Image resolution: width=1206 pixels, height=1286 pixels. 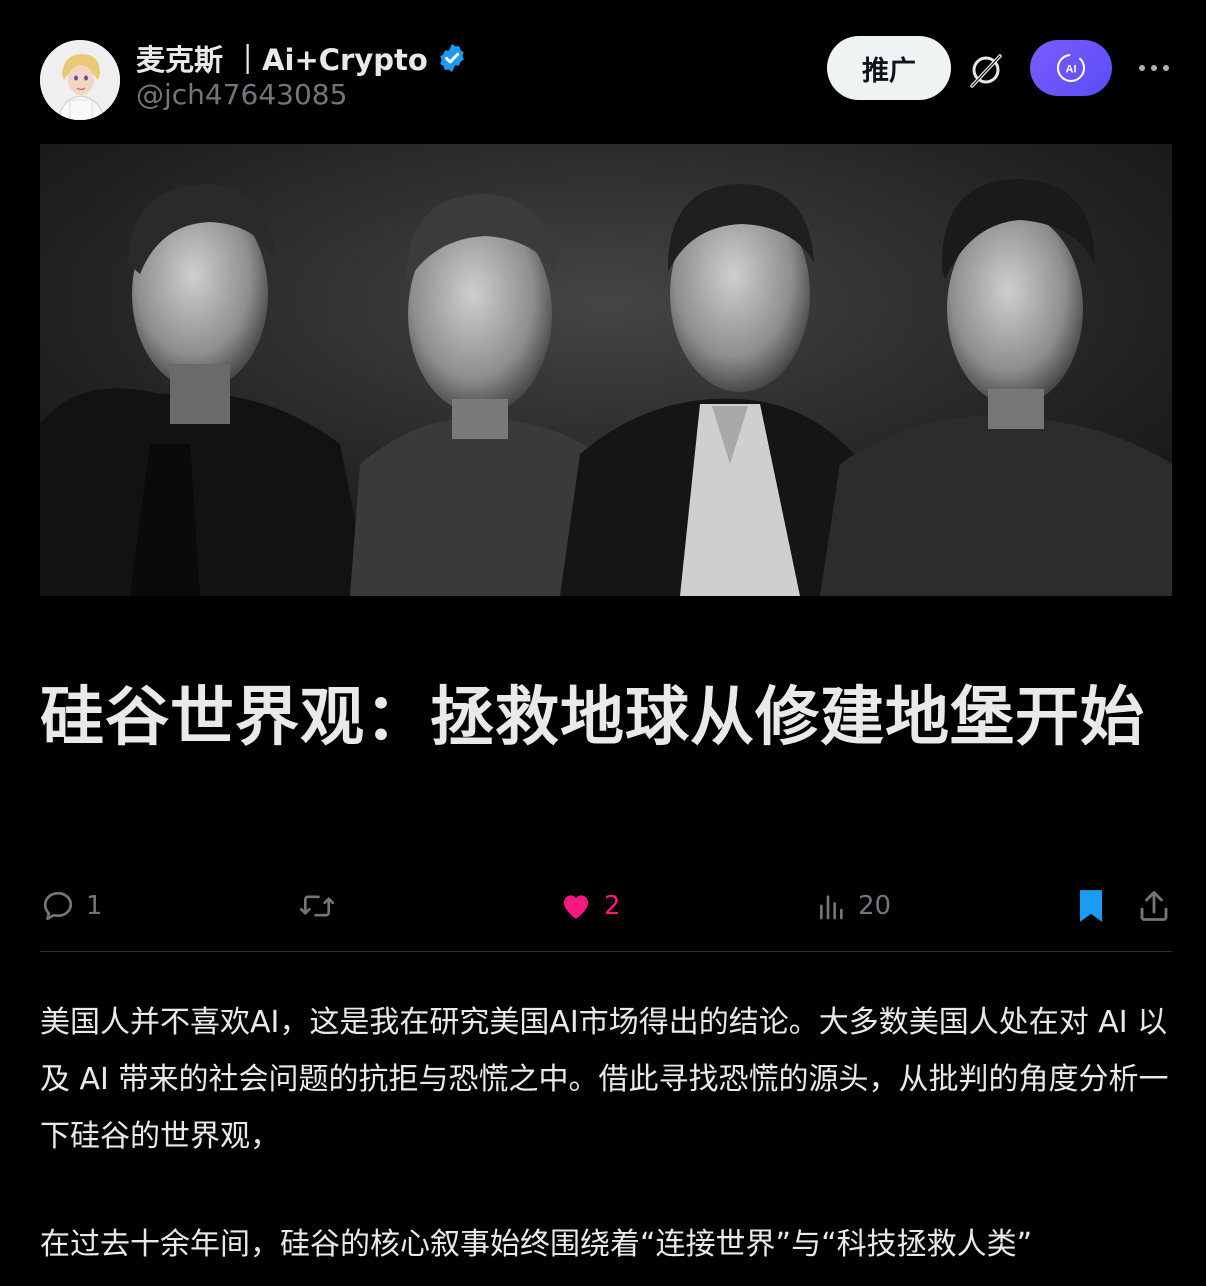 I want to click on bookmark-icon, so click(x=1091, y=906).